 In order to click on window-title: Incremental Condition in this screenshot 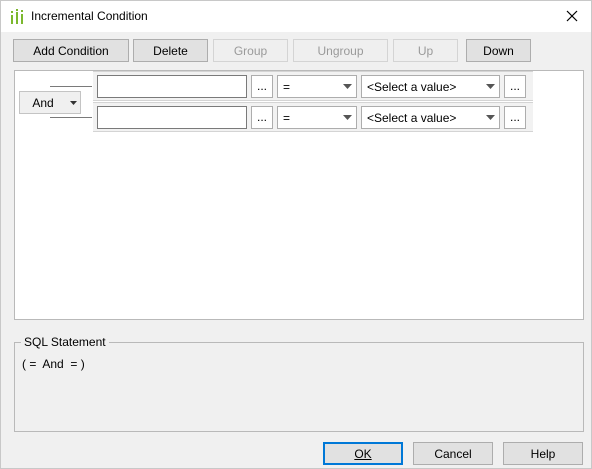, I will do `click(89, 16)`.